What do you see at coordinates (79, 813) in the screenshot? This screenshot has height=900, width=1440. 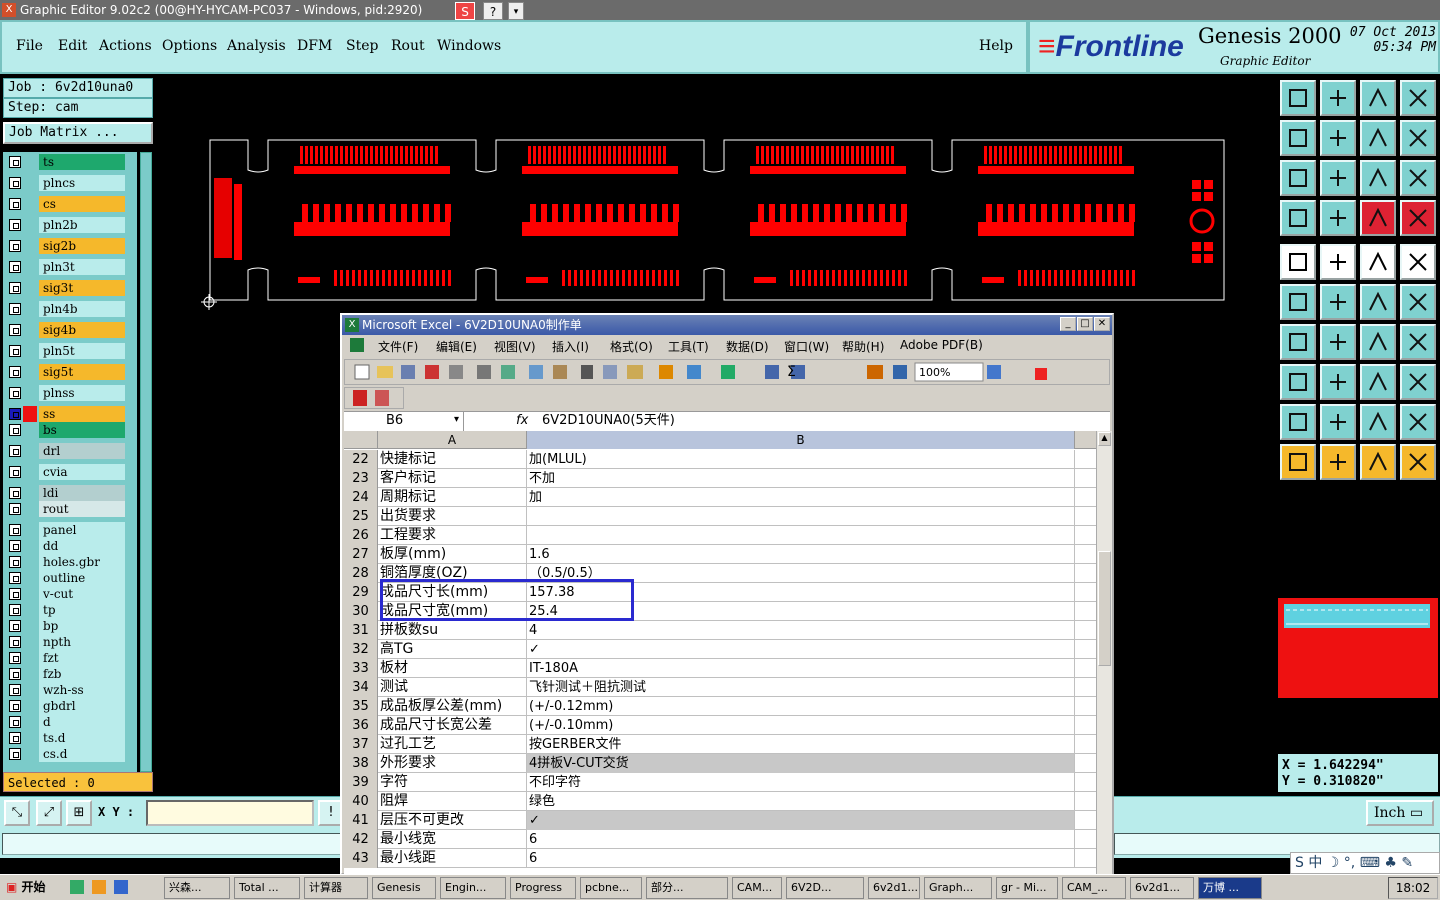 I see `grid-button: ⊞` at bounding box center [79, 813].